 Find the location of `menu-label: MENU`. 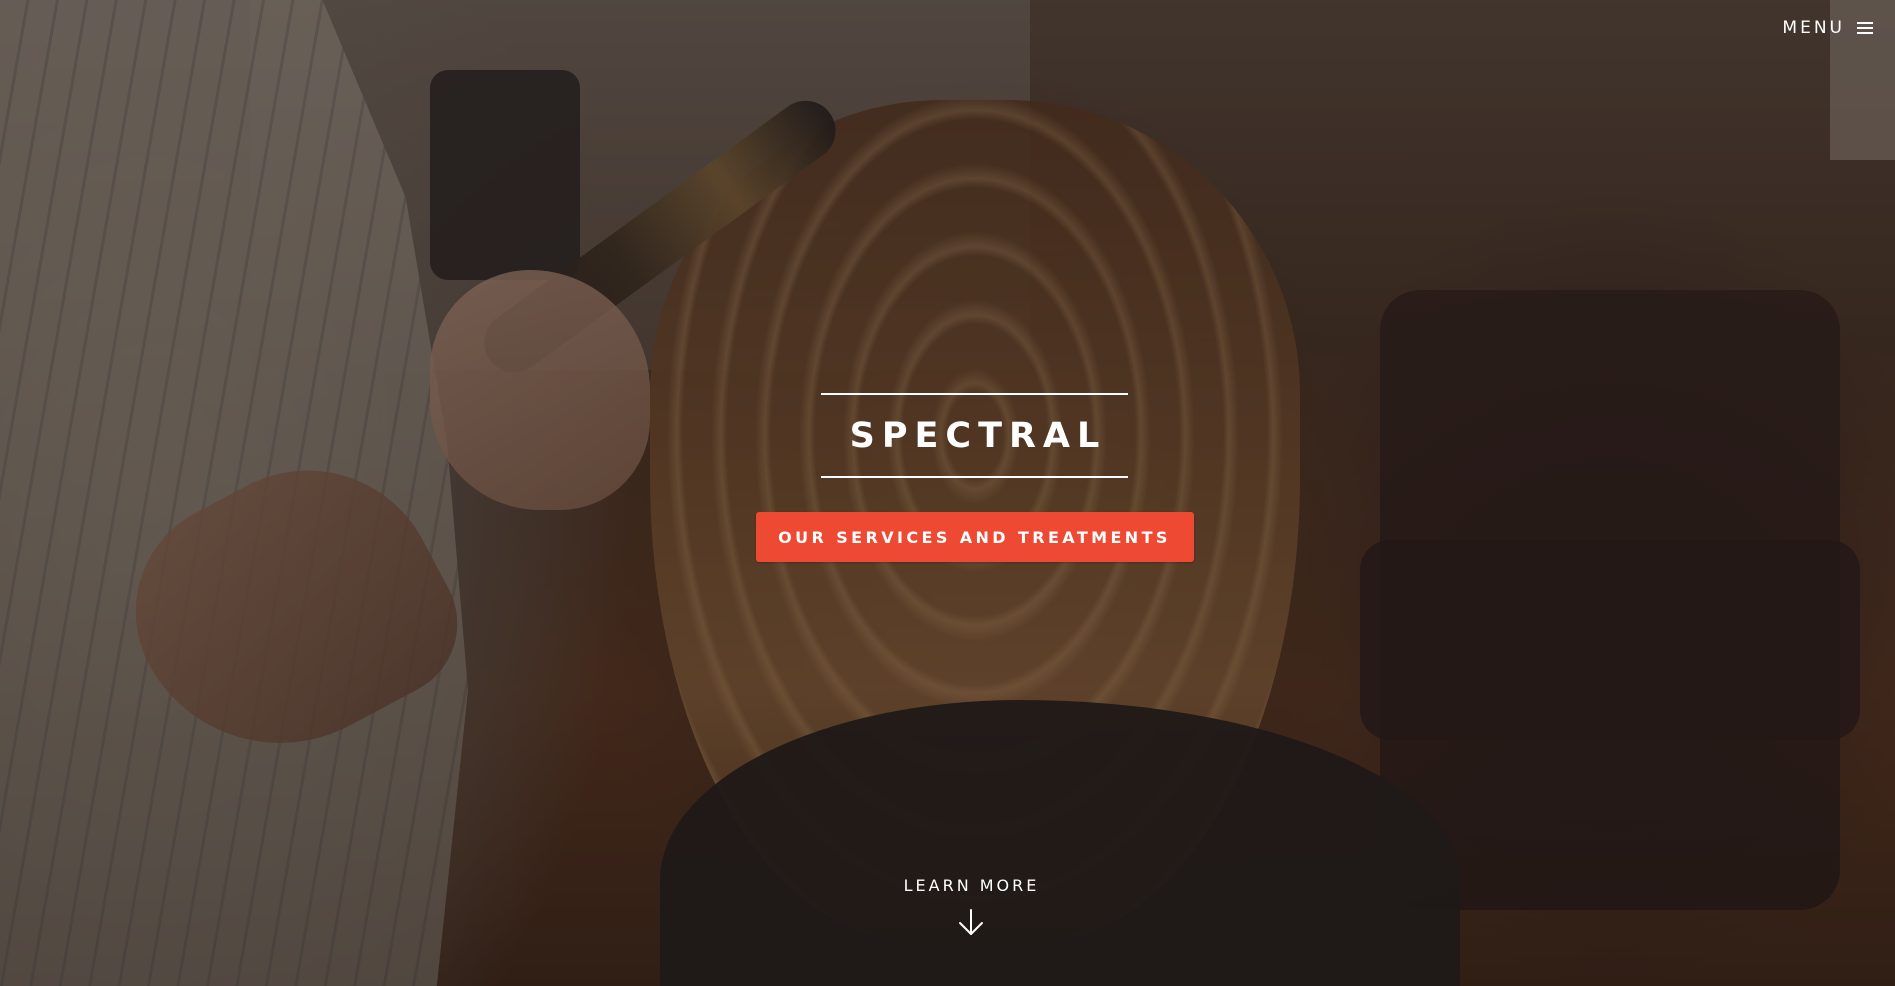

menu-label: MENU is located at coordinates (1813, 28).